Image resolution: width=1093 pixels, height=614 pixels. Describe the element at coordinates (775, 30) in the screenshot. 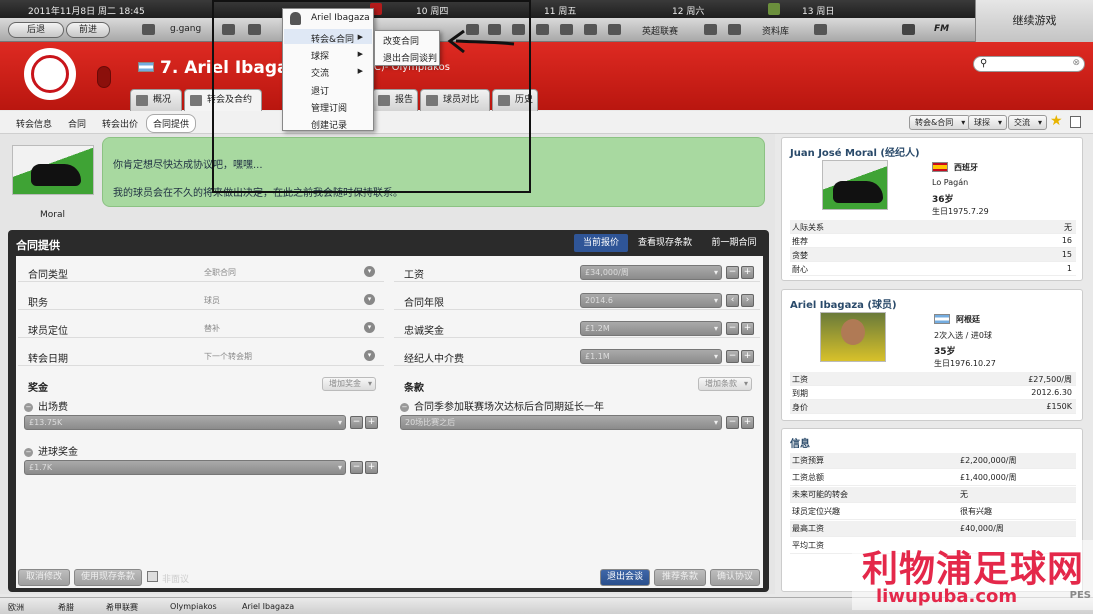

I see `database-menu: 资料库` at that location.